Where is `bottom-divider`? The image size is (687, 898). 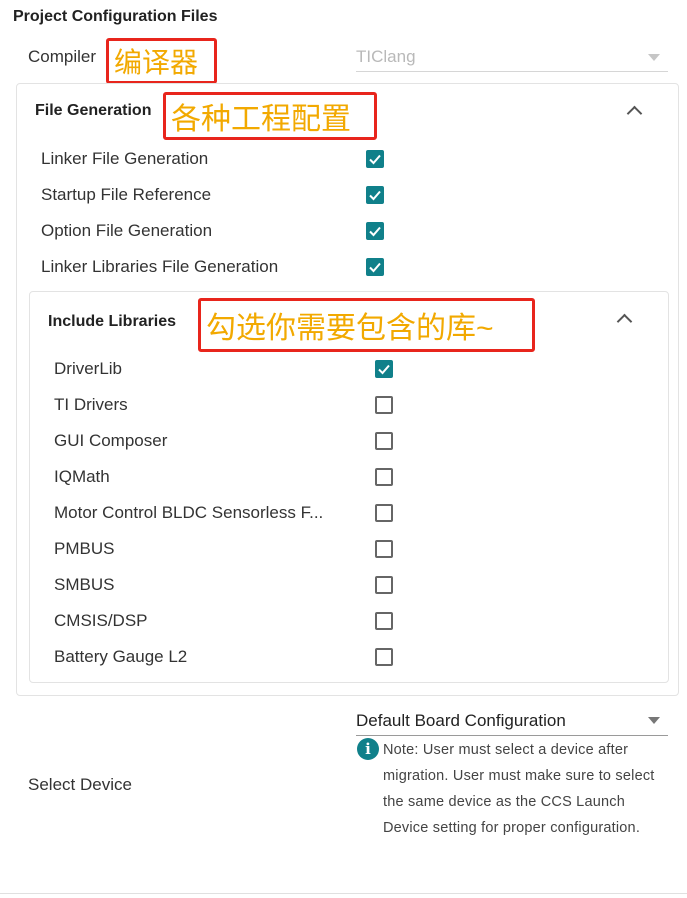 bottom-divider is located at coordinates (343, 893).